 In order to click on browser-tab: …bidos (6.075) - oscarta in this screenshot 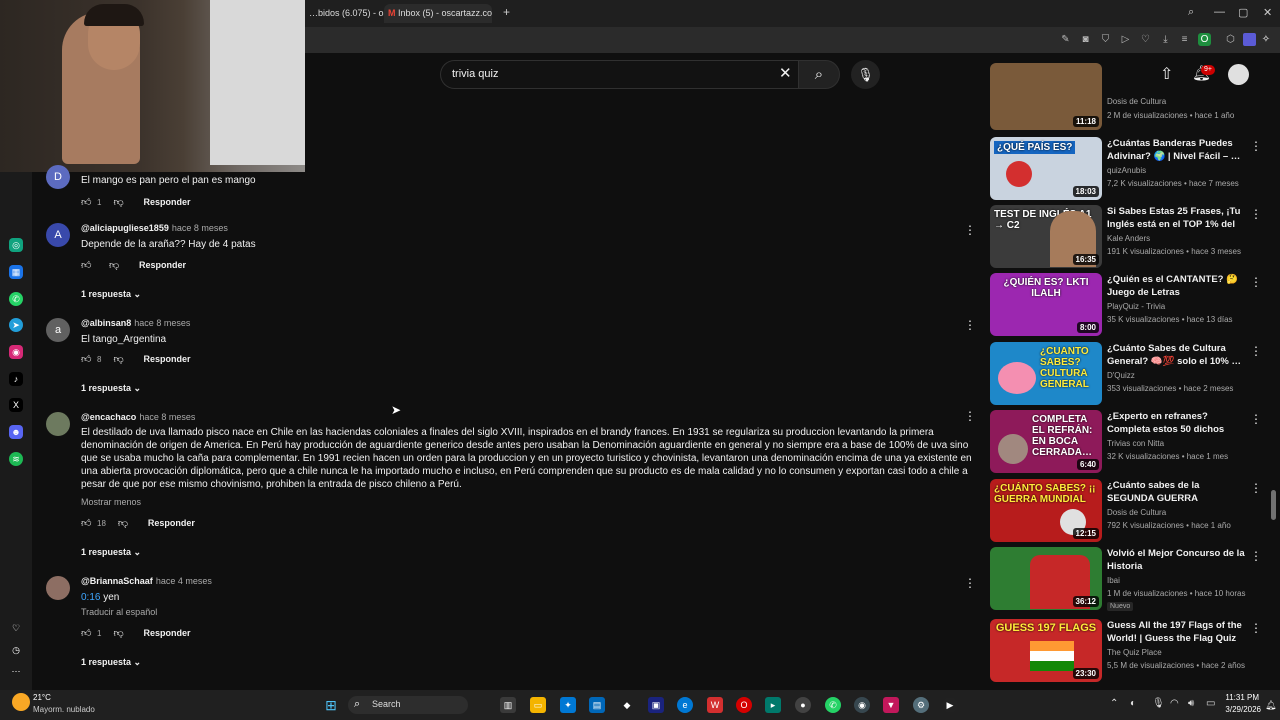, I will do `click(349, 13)`.